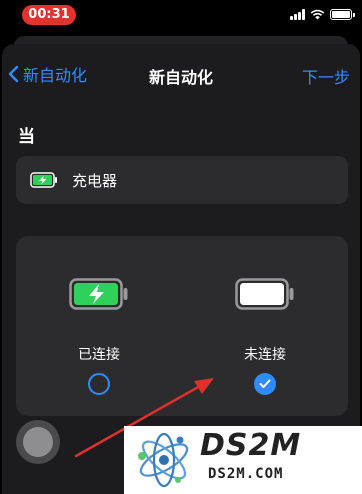  What do you see at coordinates (246, 474) in the screenshot?
I see `watermark-subtitle: DS2M.COM` at bounding box center [246, 474].